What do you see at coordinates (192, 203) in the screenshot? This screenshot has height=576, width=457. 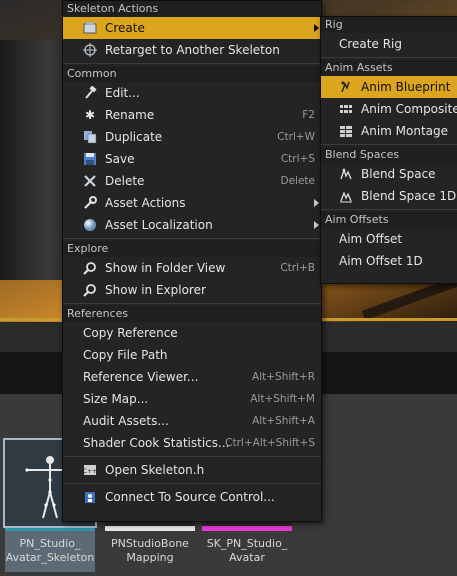 I see `menu-item-asset-actions: Asset Actions` at bounding box center [192, 203].